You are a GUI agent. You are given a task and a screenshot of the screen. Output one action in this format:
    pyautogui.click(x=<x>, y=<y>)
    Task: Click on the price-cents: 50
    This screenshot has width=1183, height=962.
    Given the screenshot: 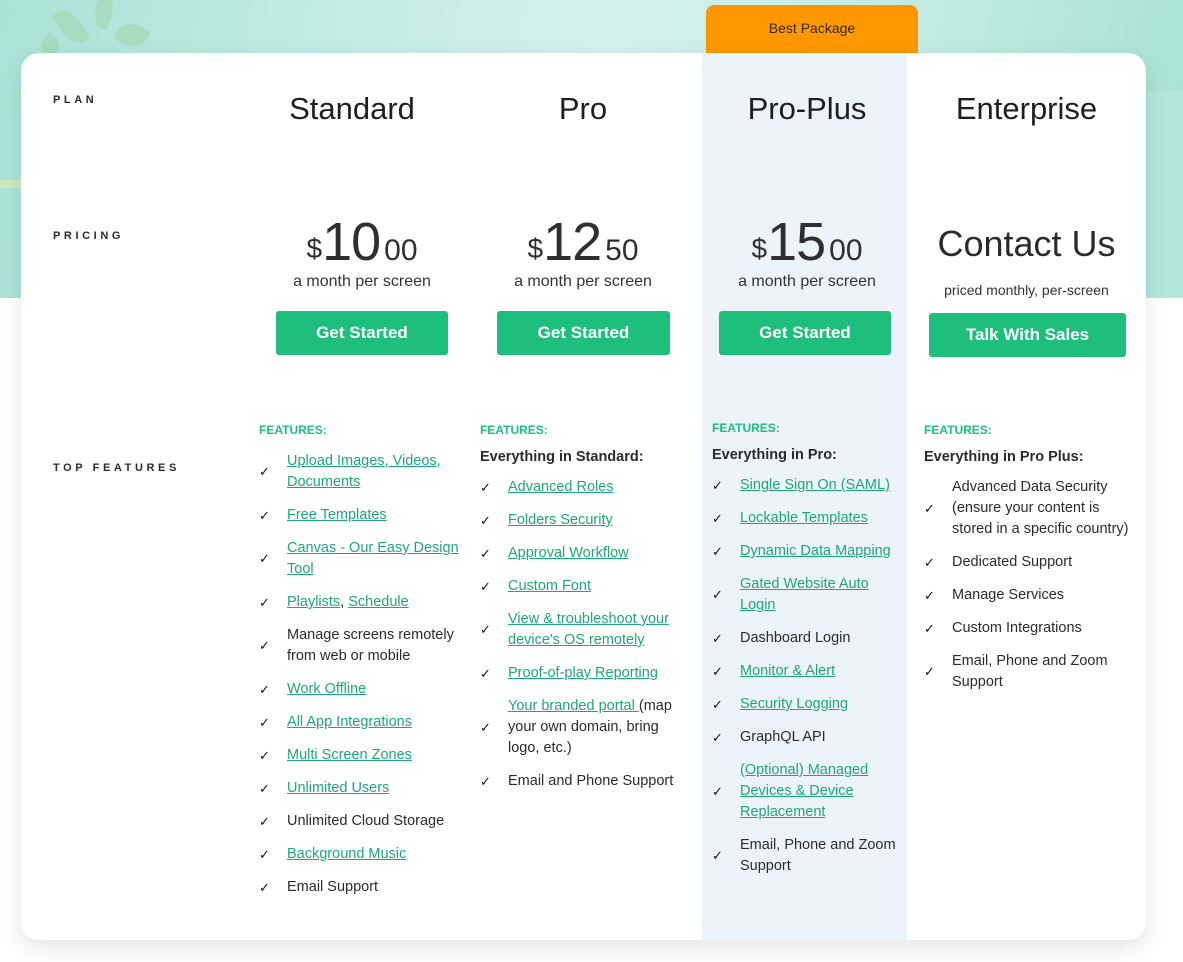 What is the action you would take?
    pyautogui.click(x=622, y=250)
    